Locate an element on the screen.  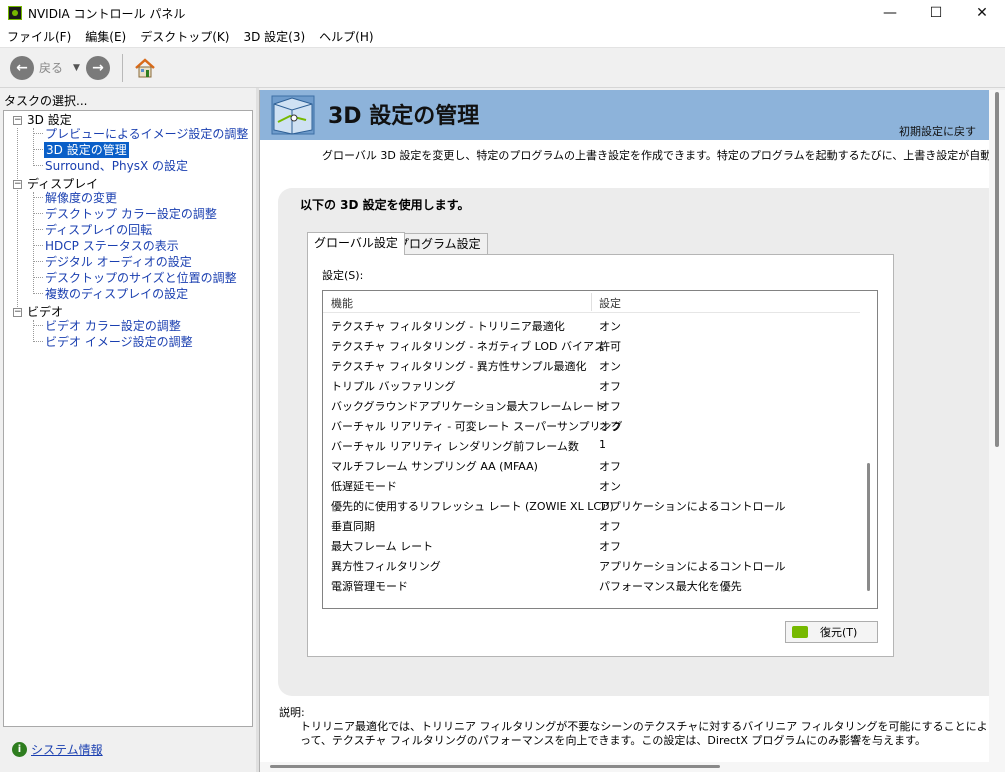
feature-value: 許可 is located at coordinates (610, 346).